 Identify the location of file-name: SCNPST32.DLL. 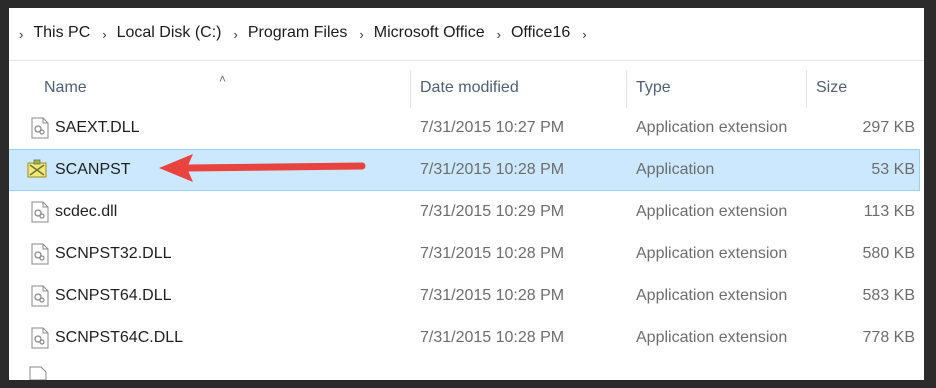
(113, 253).